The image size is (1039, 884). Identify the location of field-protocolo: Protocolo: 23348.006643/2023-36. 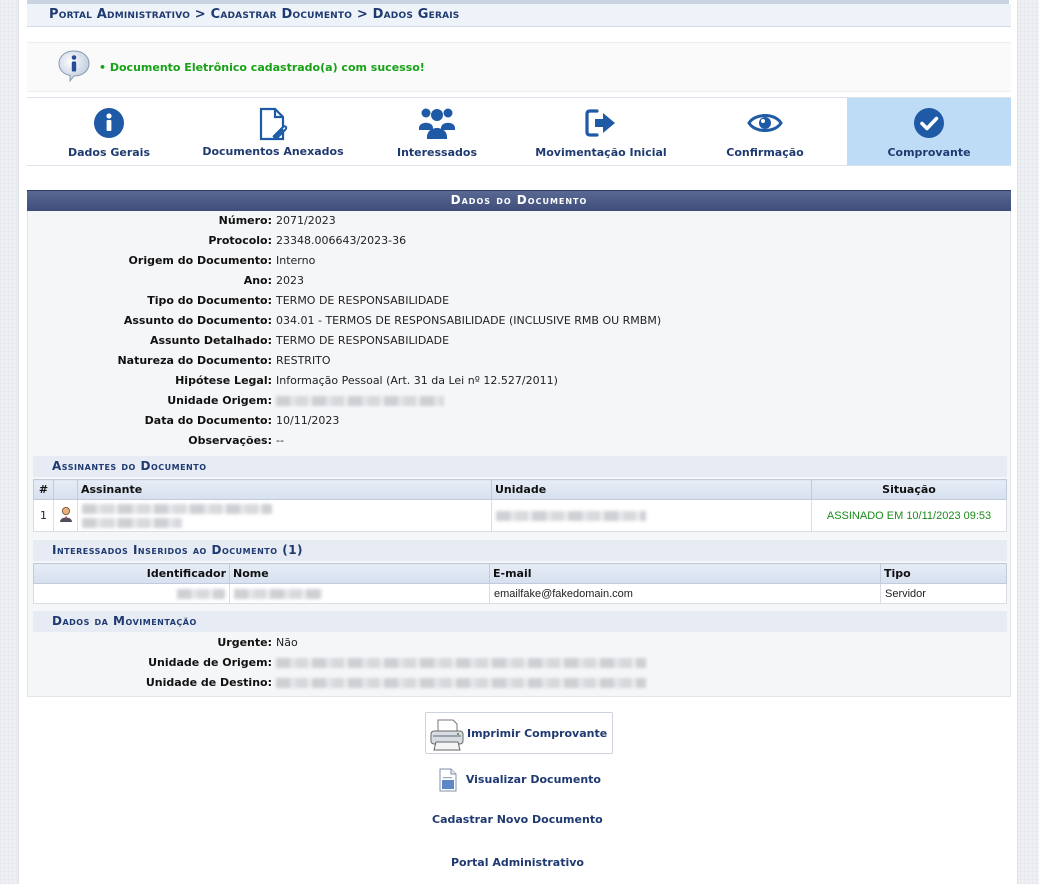
(519, 244).